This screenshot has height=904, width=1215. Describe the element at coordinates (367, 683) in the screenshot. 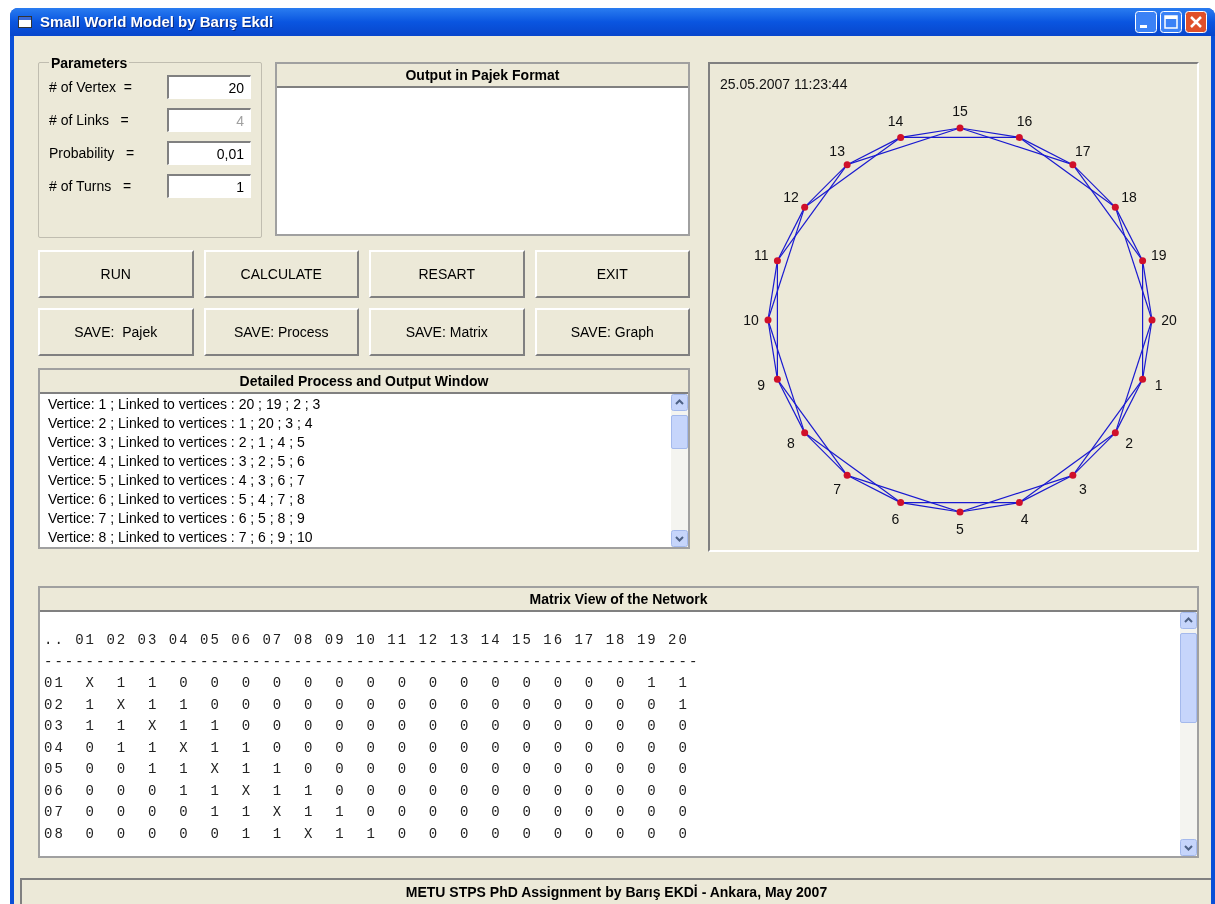

I see `matrix-line: 01 X 1 1 0 0 0 0 0 0 0 0 0 0 0 0 0 0 0 1 1` at that location.